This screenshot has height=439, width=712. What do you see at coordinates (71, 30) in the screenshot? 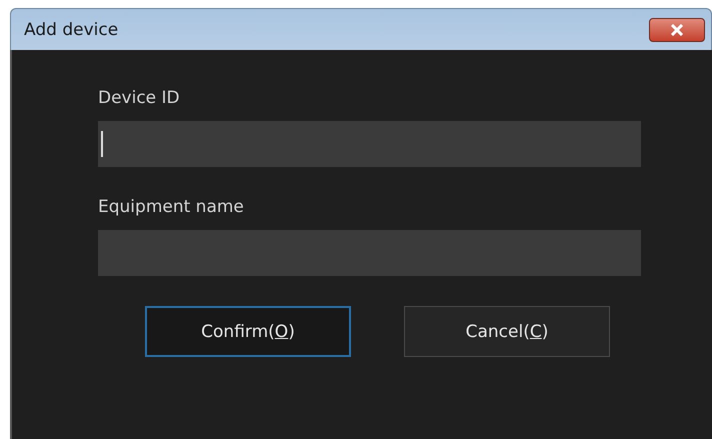
I see `window-title: Add device` at bounding box center [71, 30].